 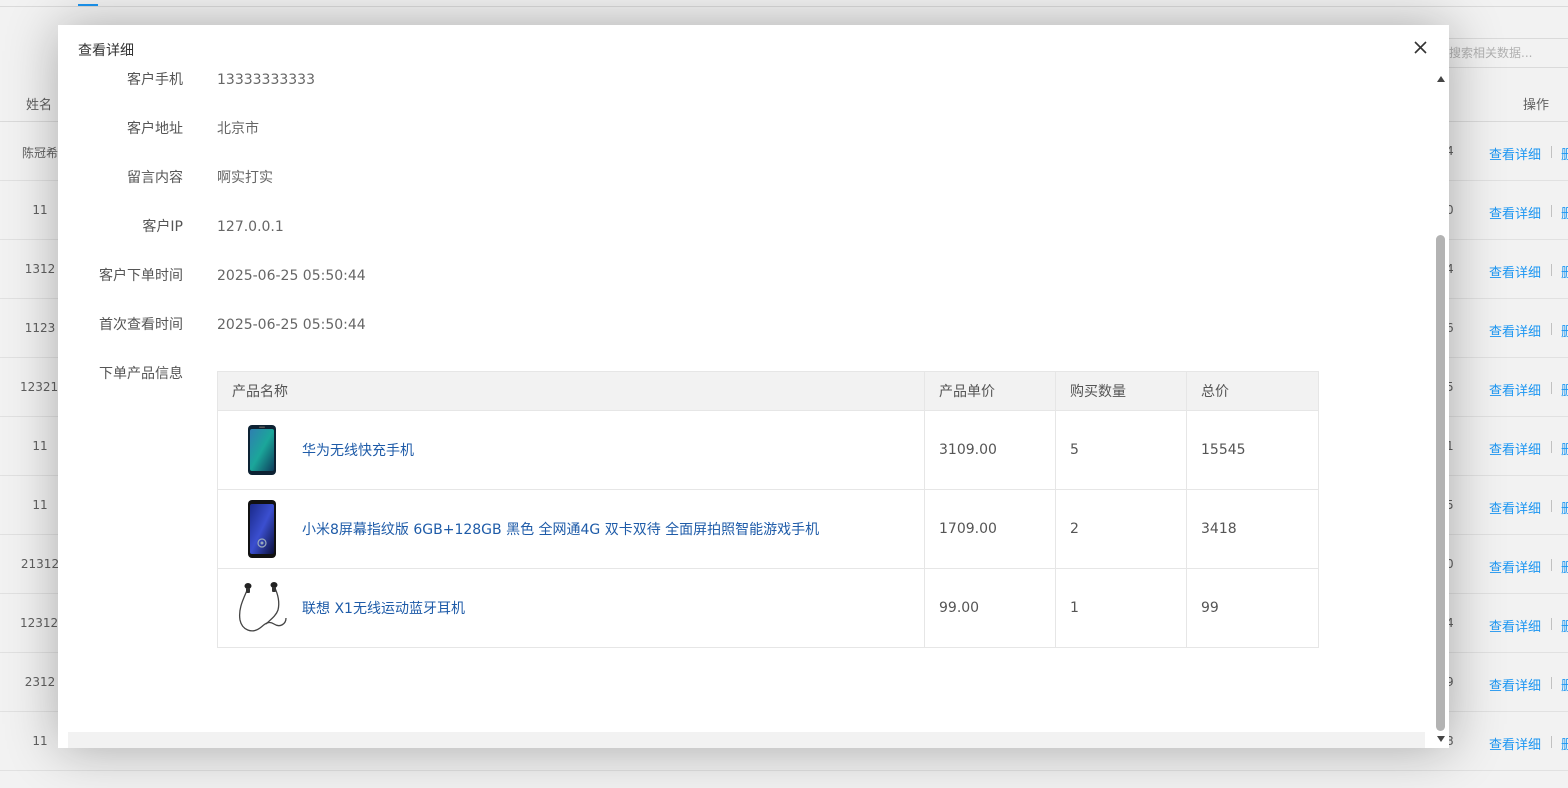 I want to click on quantity-cell: 1, so click(x=1121, y=608).